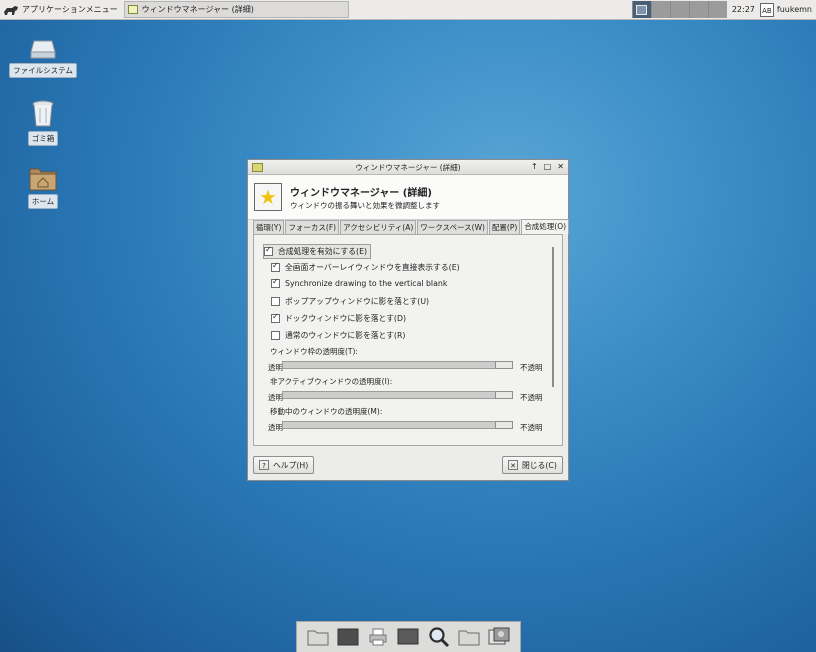 This screenshot has width=816, height=652. I want to click on image-viewer-icon, so click(499, 636).